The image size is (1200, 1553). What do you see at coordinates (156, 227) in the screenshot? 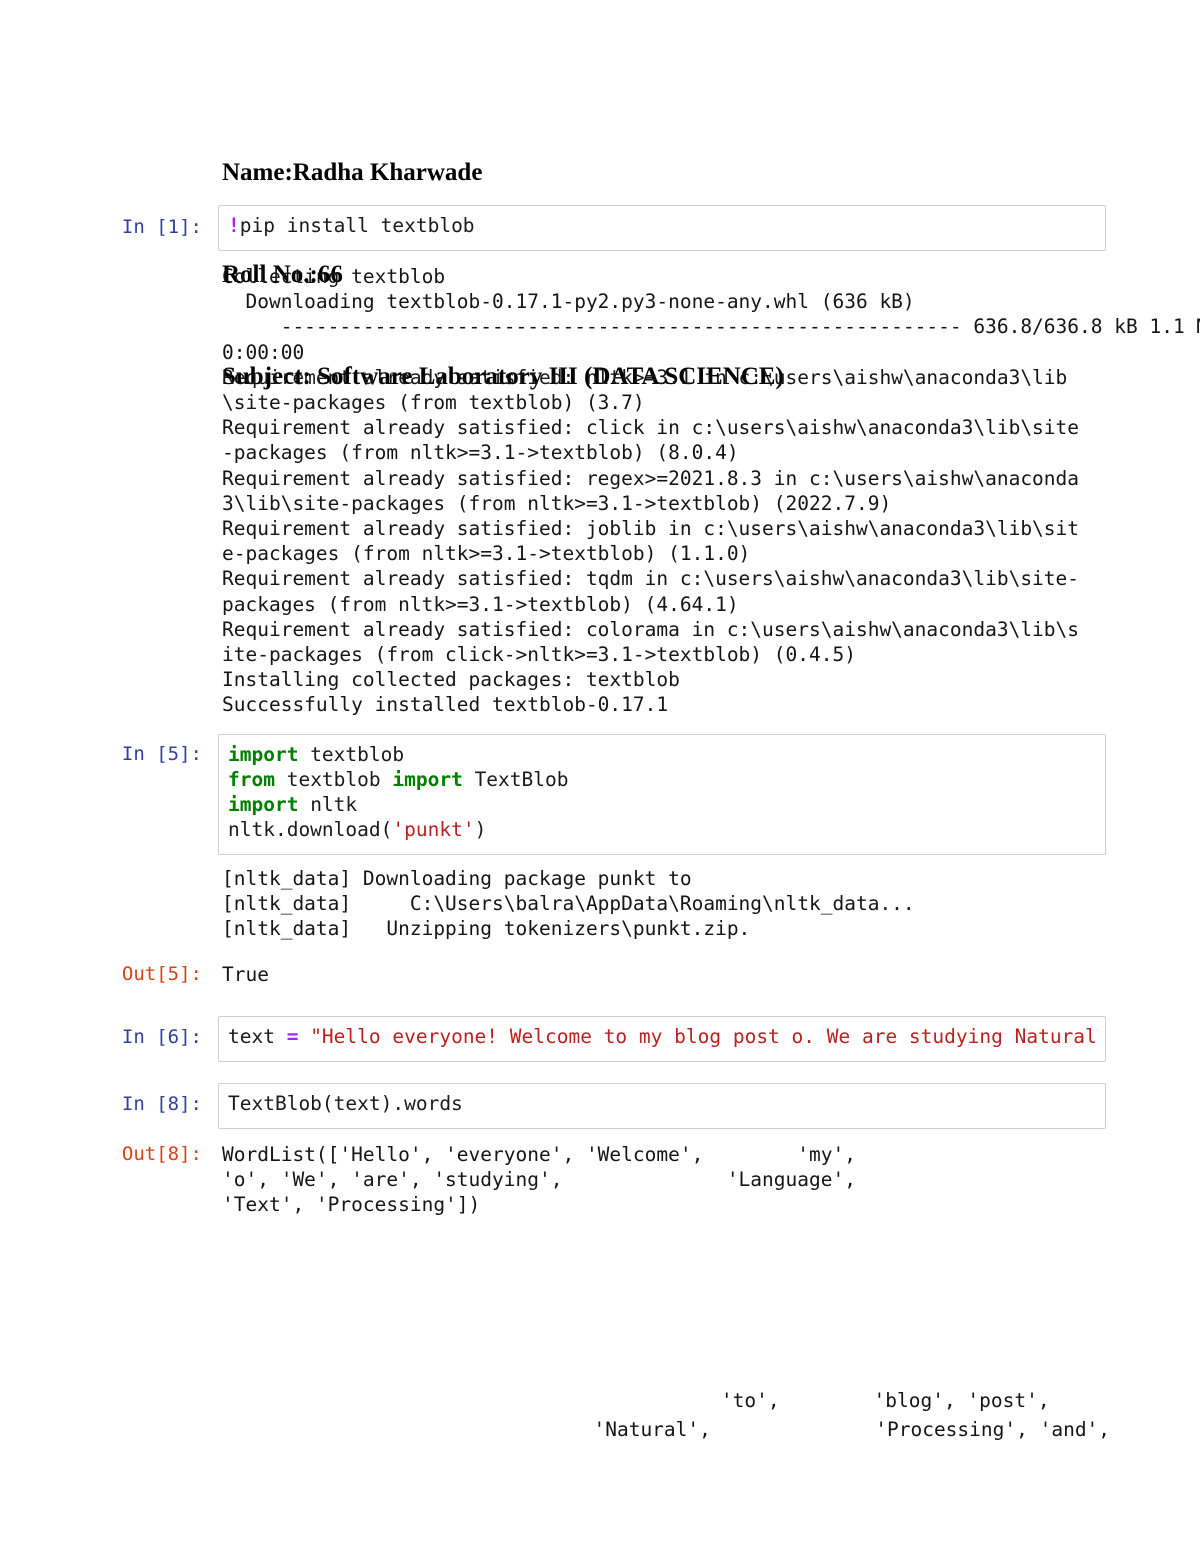
I see `prompt-in-1: In [1]:` at bounding box center [156, 227].